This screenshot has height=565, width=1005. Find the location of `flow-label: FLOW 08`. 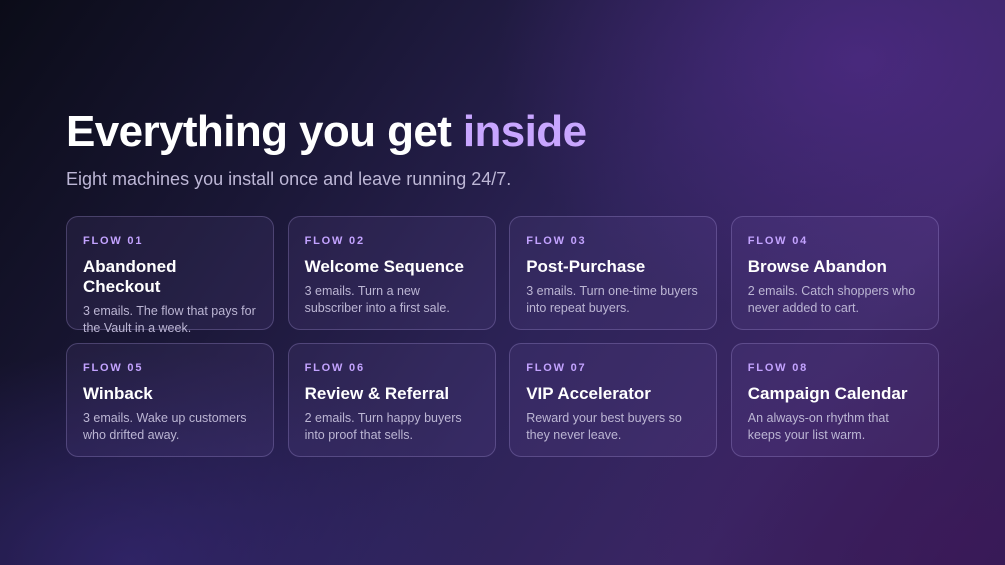

flow-label: FLOW 08 is located at coordinates (778, 368).